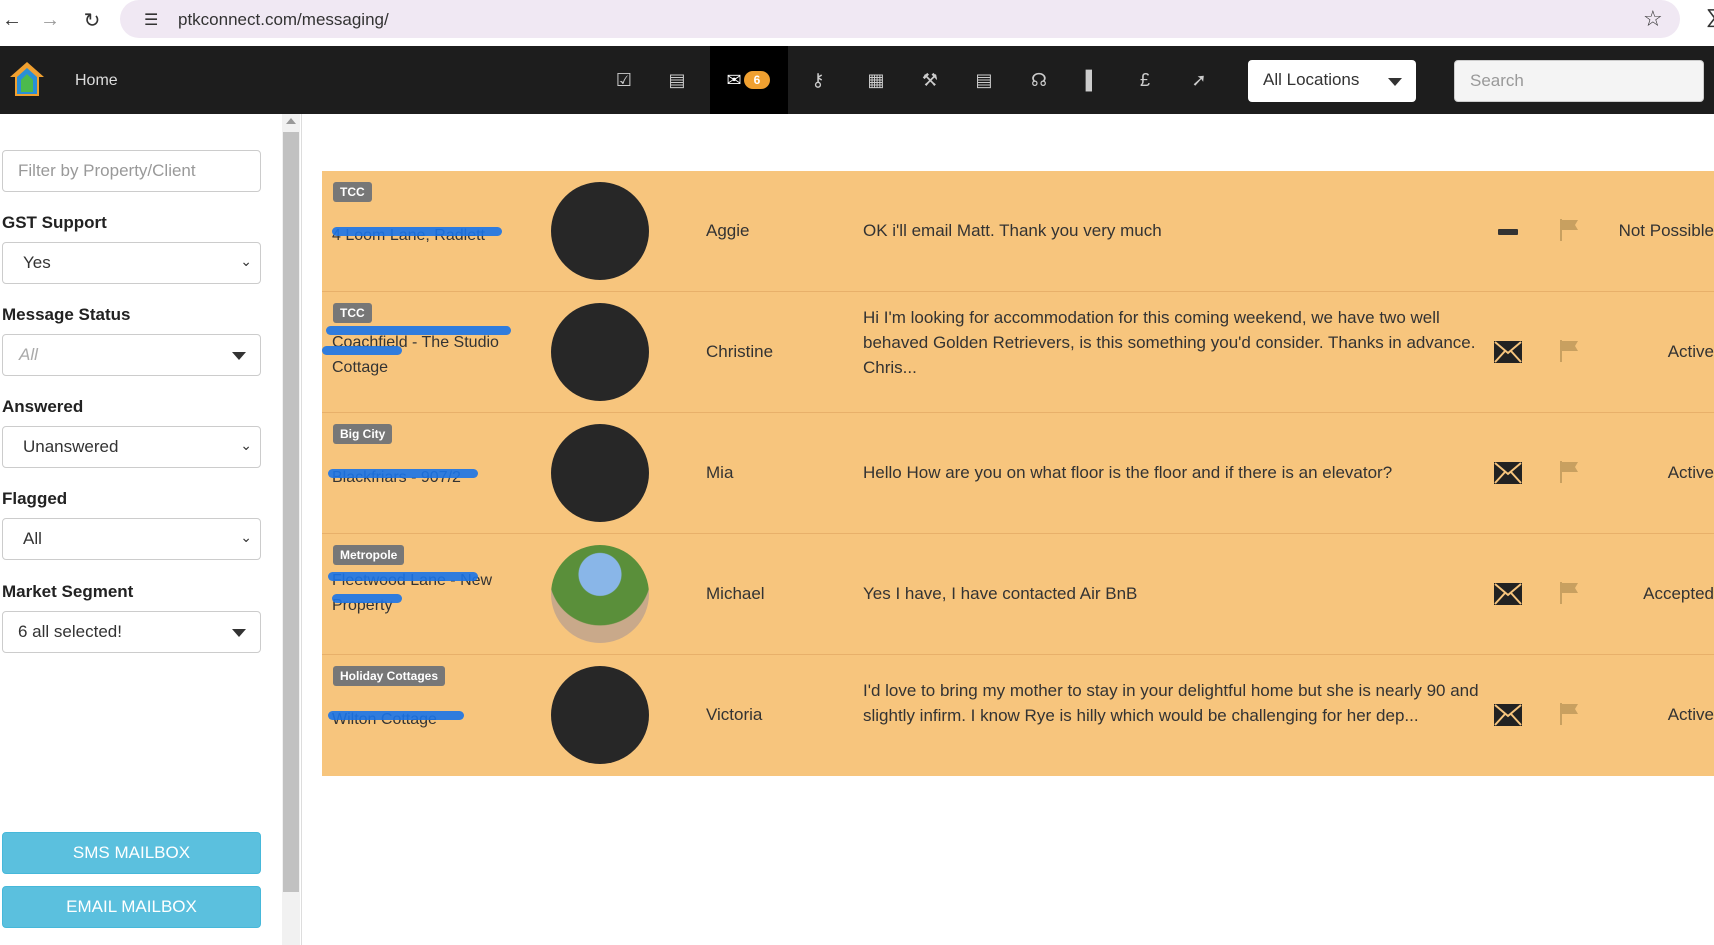  Describe the element at coordinates (131, 632) in the screenshot. I see `market-segment-select: 6 all selected!` at that location.